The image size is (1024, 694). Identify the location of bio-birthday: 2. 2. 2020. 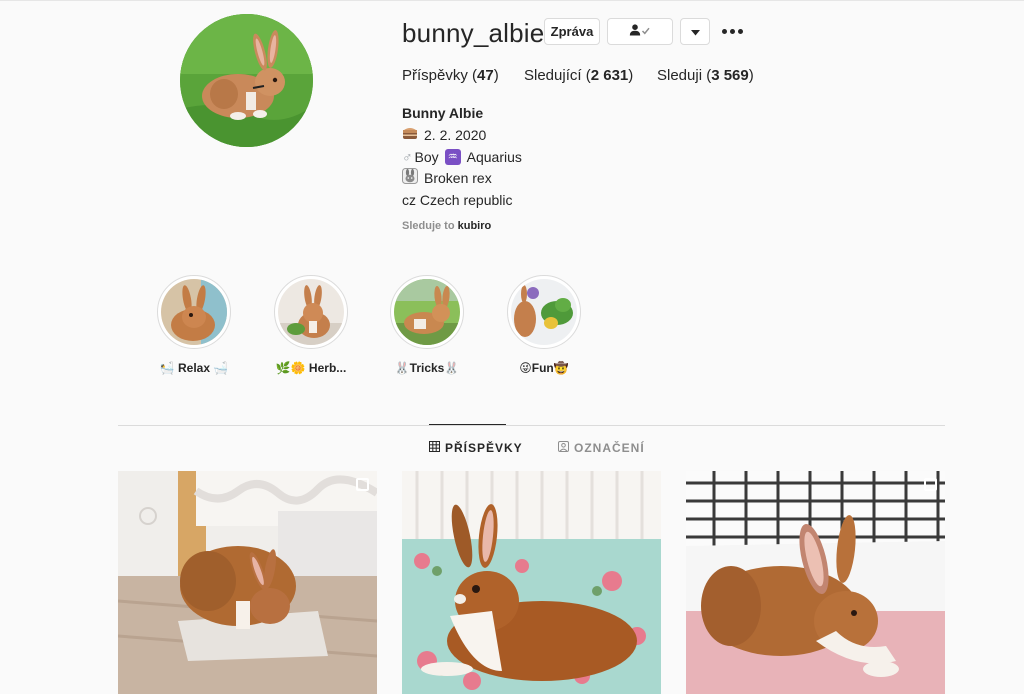
(462, 135).